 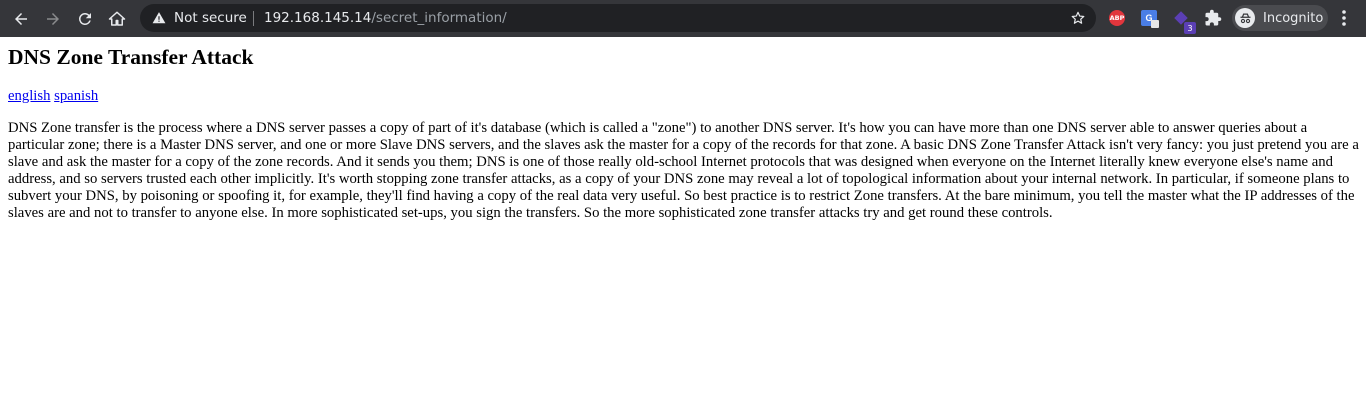 I want to click on back-button, so click(x=21, y=19).